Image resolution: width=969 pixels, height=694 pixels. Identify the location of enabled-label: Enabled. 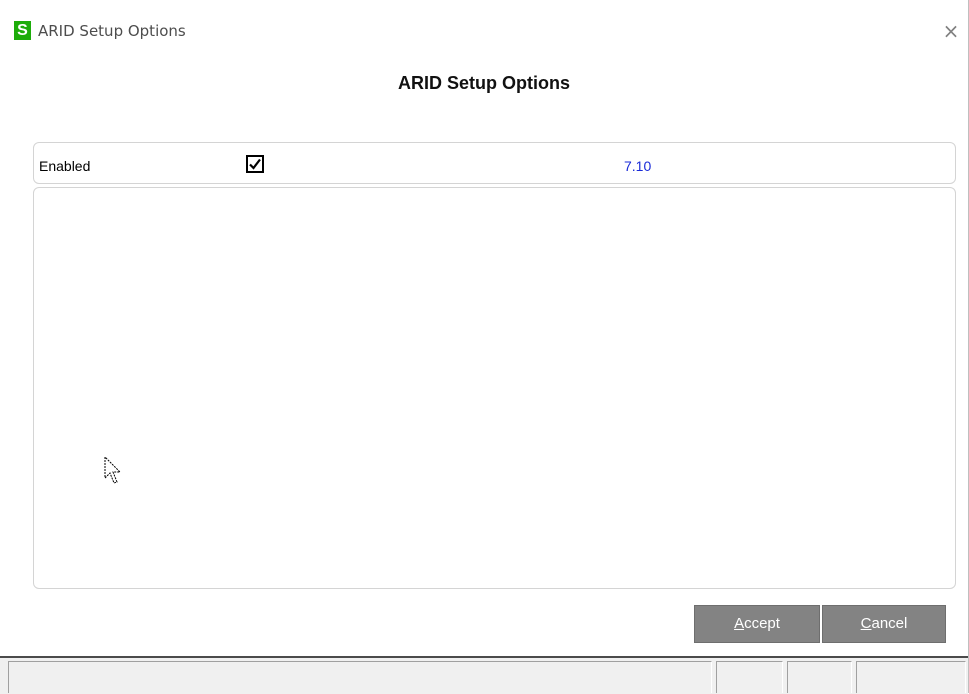
(65, 166).